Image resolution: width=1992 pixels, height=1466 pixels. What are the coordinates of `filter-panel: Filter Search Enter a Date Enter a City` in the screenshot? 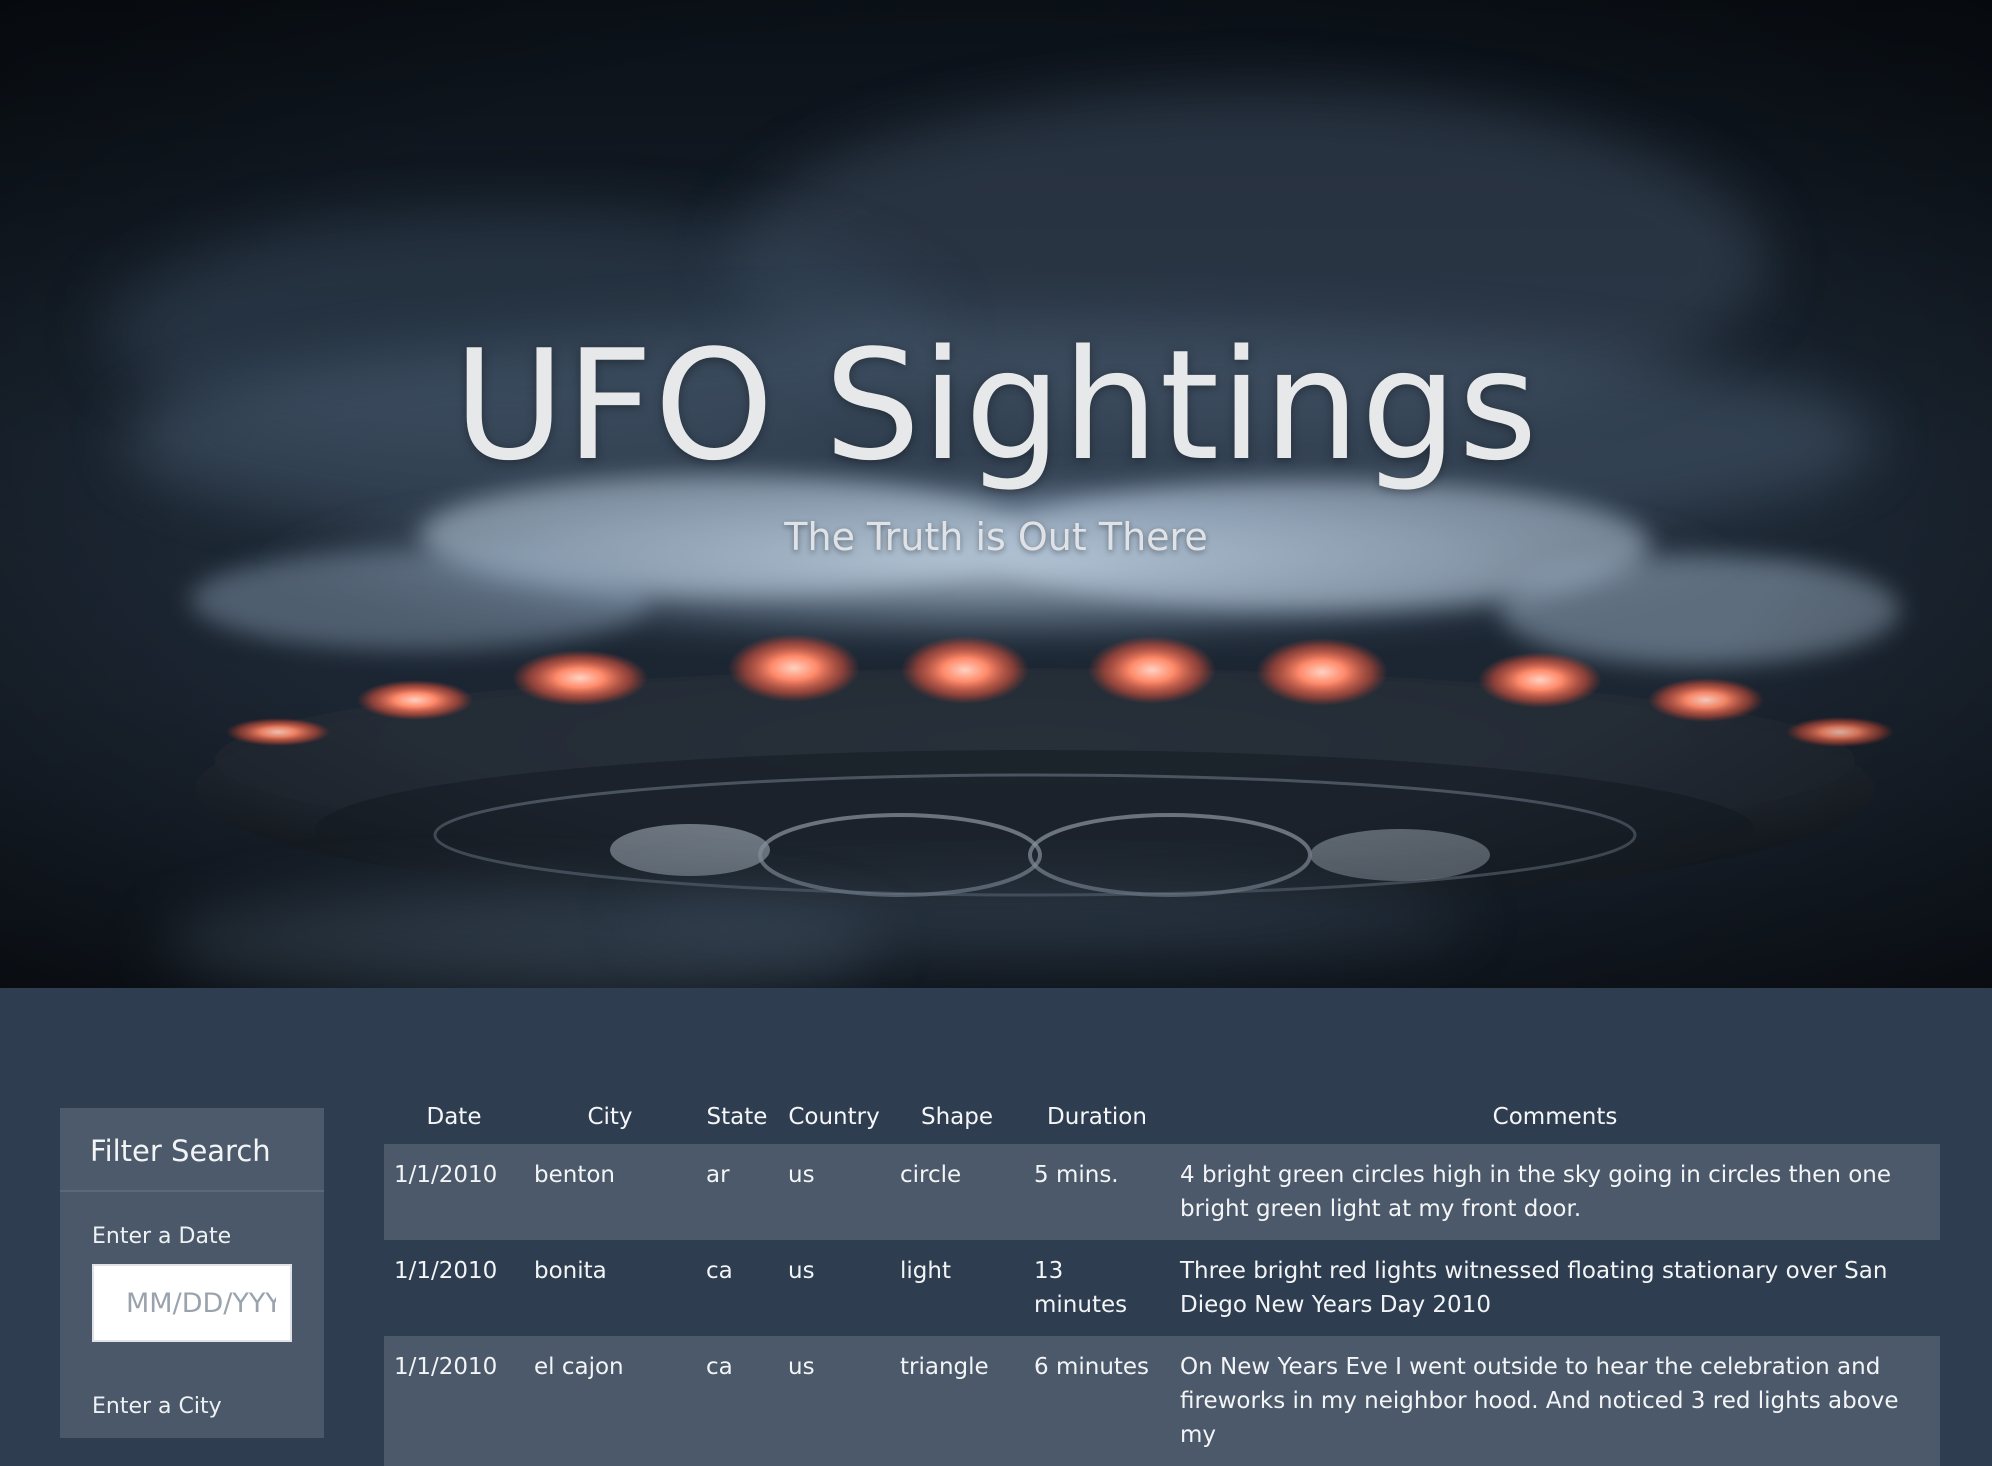 It's located at (192, 1273).